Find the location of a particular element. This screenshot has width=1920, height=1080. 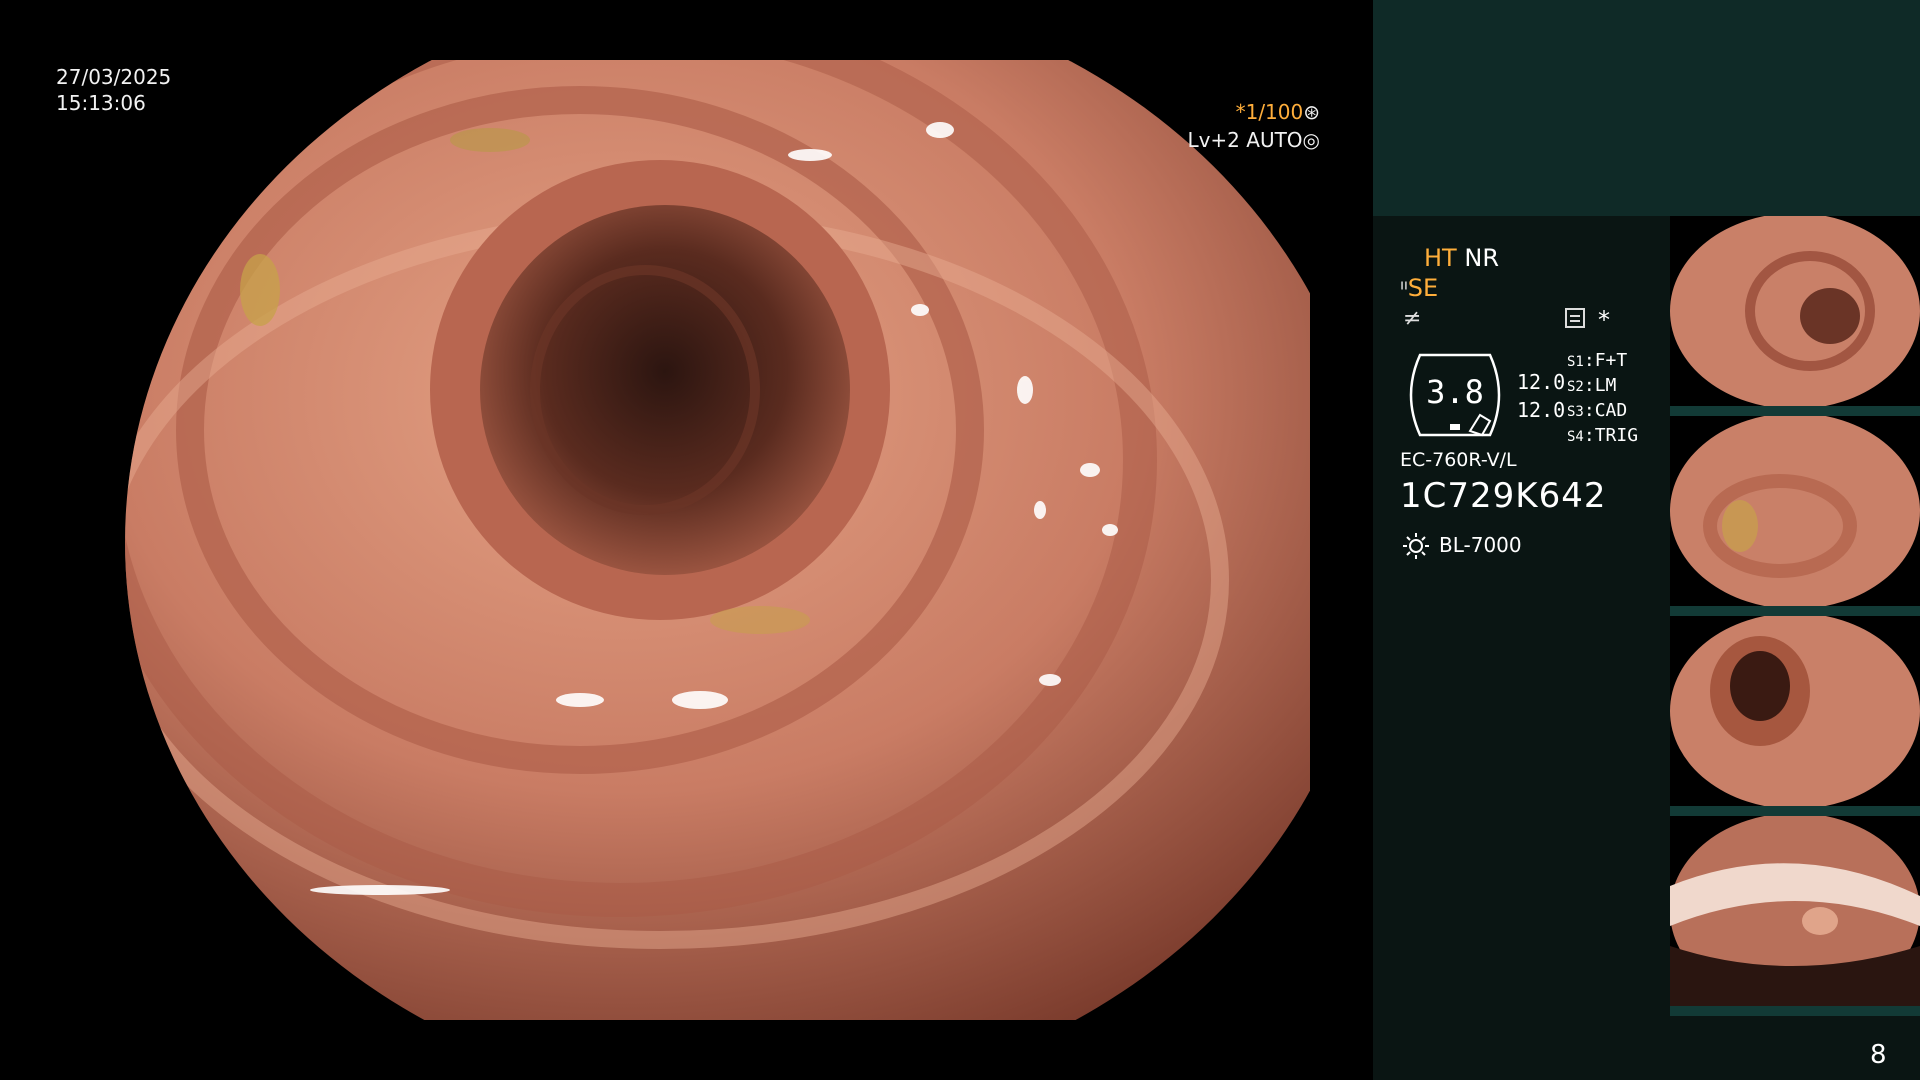

aperture-icon: ⊛ is located at coordinates (1311, 112).